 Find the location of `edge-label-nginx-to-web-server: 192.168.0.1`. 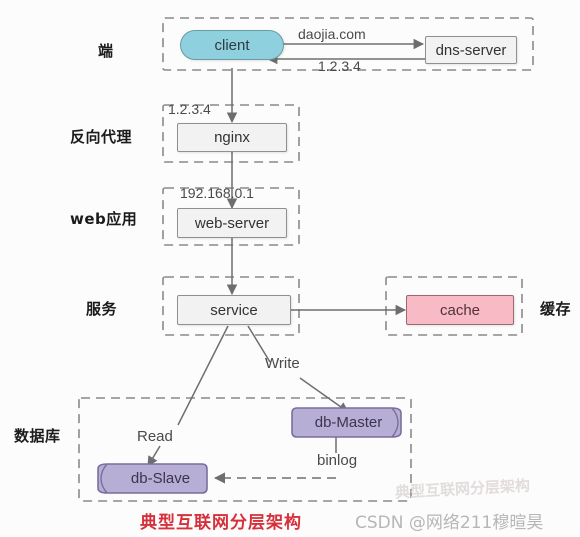

edge-label-nginx-to-web-server: 192.168.0.1 is located at coordinates (217, 193).